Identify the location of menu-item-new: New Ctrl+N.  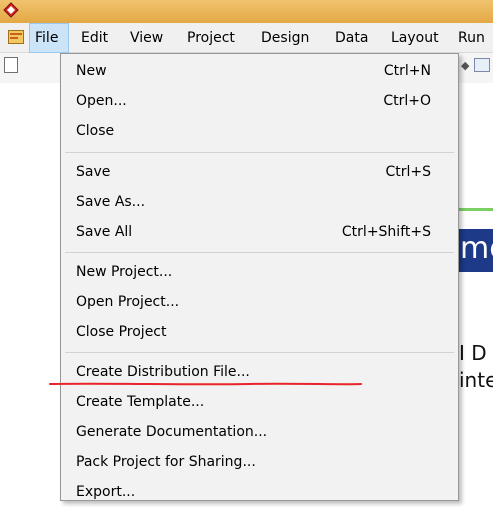
(259, 71).